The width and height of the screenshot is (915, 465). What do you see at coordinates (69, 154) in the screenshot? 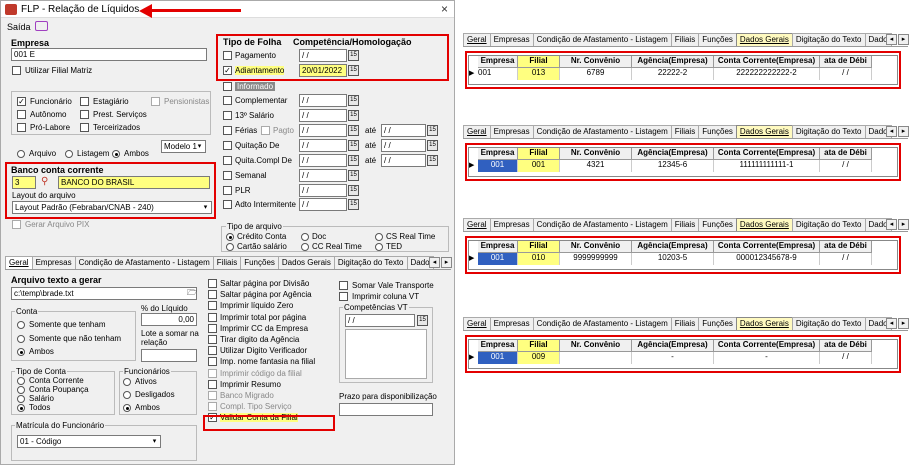
I see `listagem-radio` at bounding box center [69, 154].